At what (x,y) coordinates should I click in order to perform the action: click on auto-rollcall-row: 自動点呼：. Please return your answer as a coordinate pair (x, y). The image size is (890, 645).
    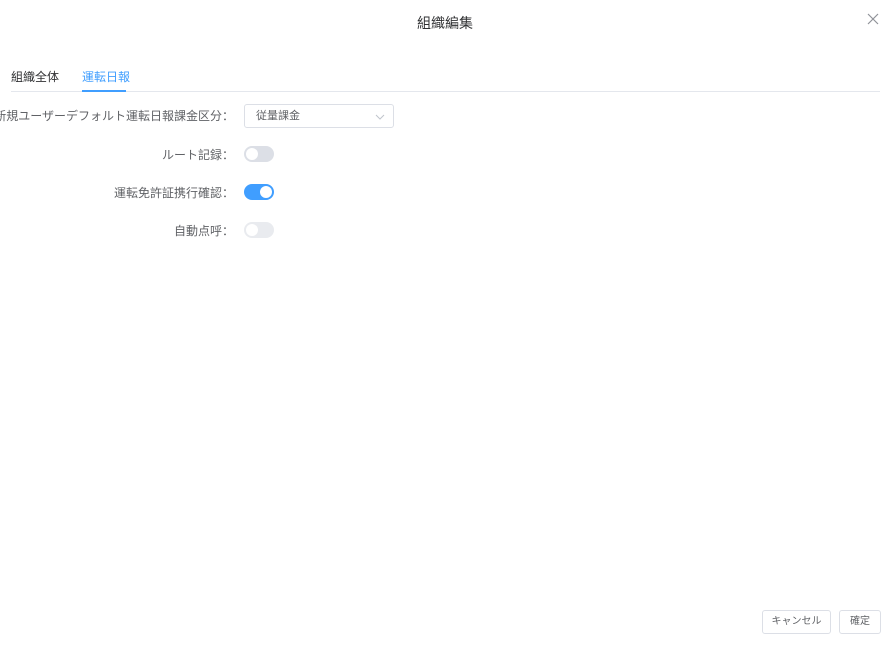
    Looking at the image, I should click on (445, 231).